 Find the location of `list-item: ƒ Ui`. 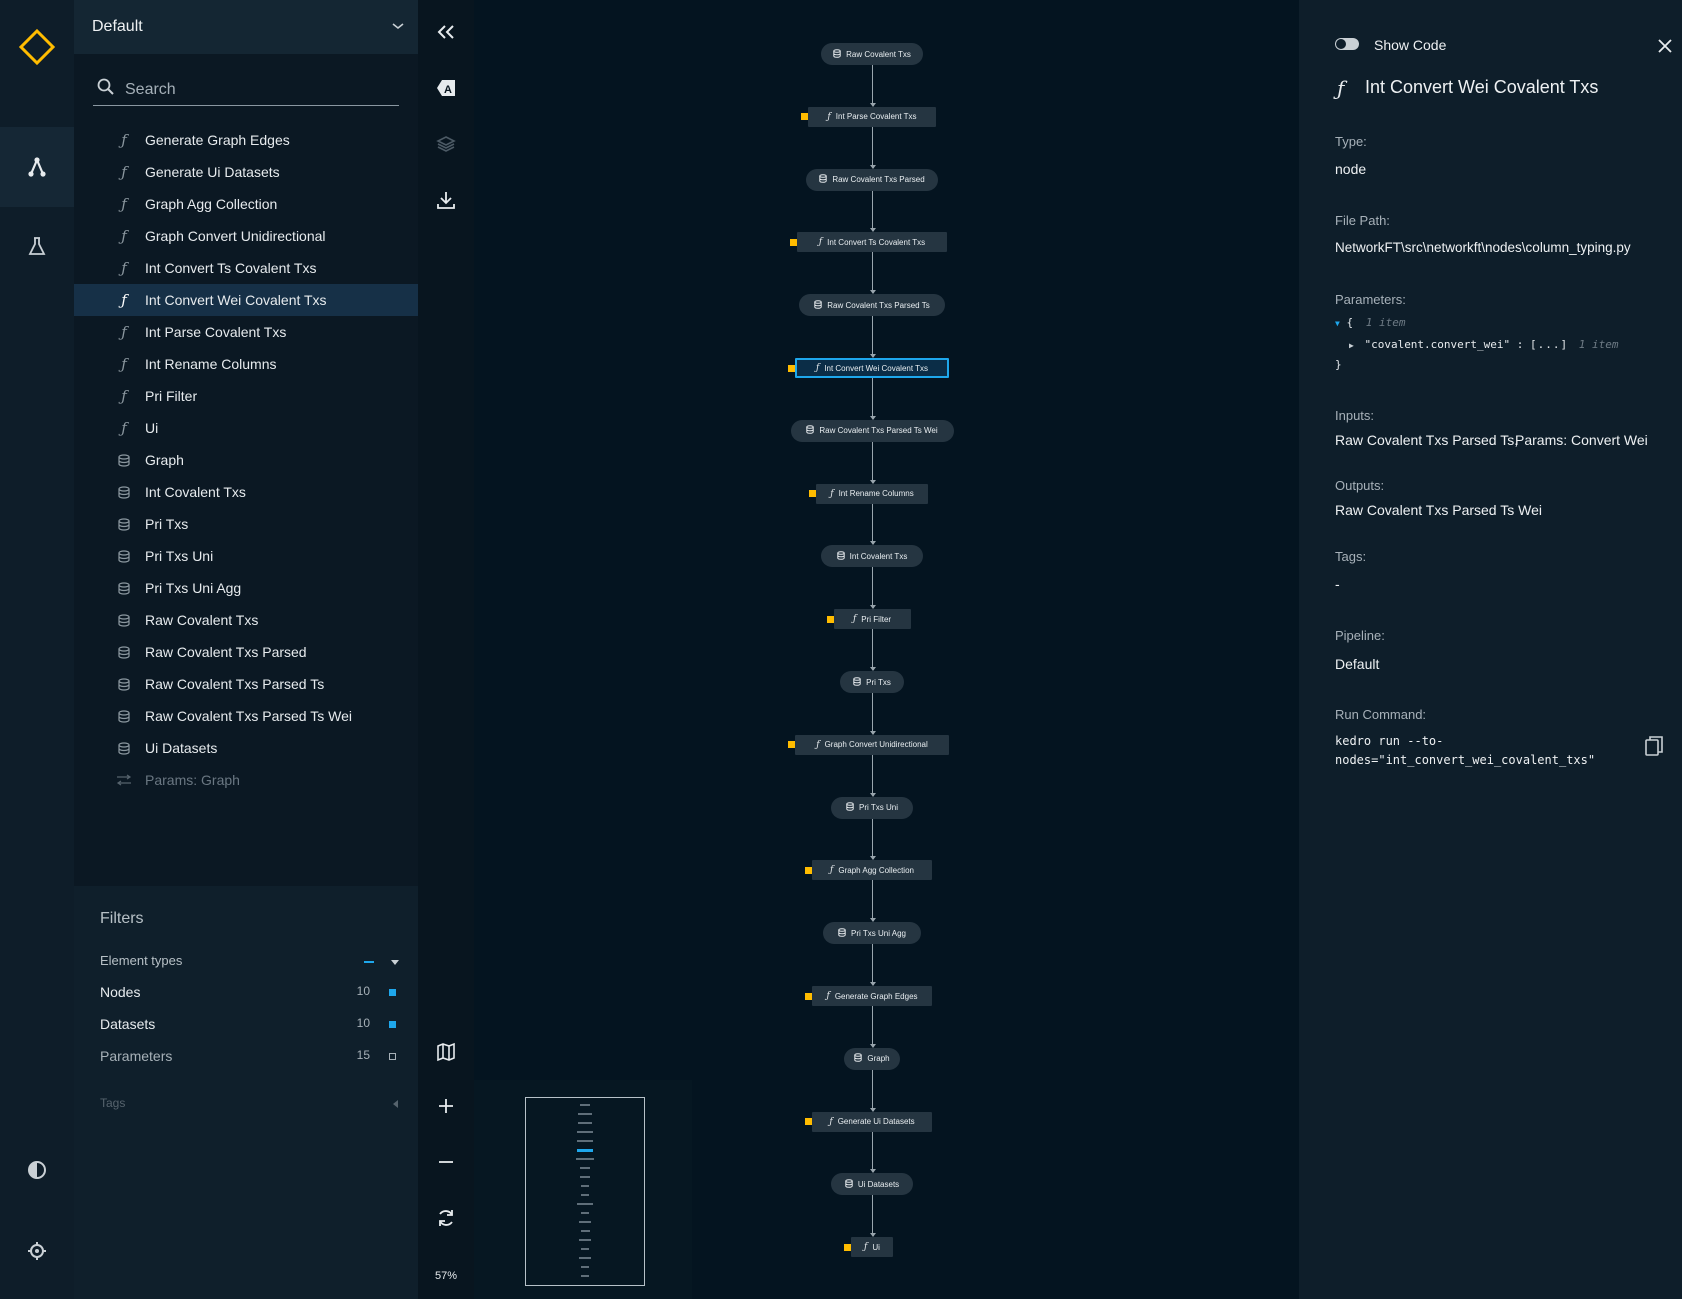

list-item: ƒ Ui is located at coordinates (246, 428).